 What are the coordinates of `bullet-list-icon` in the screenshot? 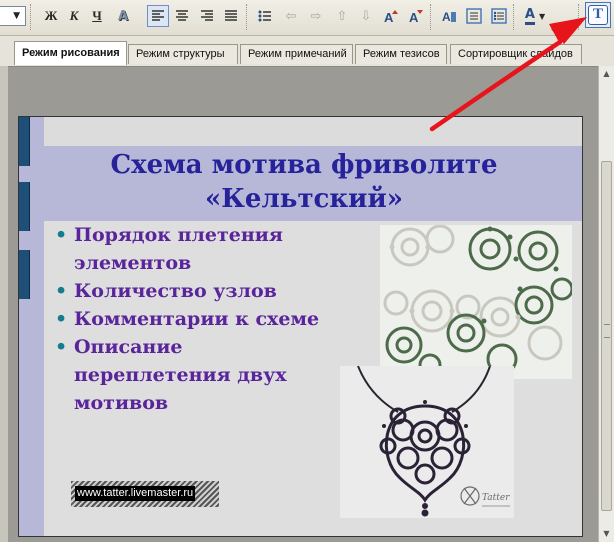 It's located at (264, 16).